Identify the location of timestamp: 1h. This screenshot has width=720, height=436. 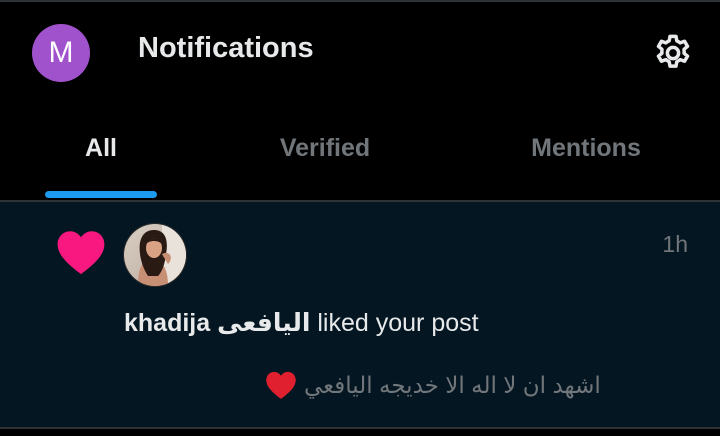
(675, 244).